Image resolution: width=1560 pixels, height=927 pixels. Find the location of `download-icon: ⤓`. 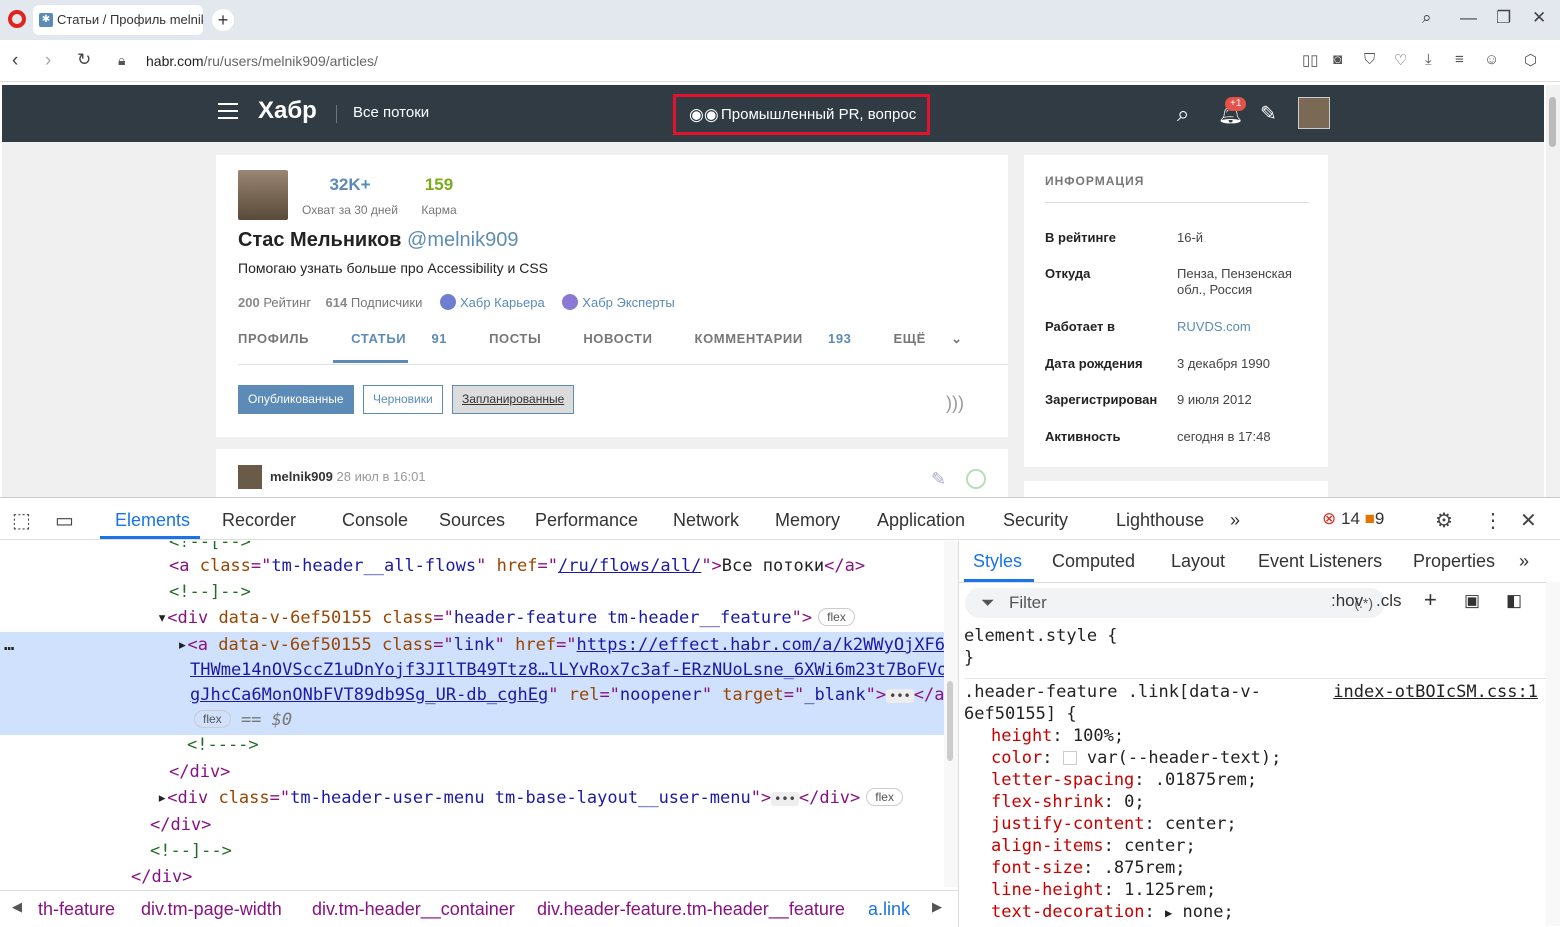

download-icon: ⤓ is located at coordinates (1428, 59).